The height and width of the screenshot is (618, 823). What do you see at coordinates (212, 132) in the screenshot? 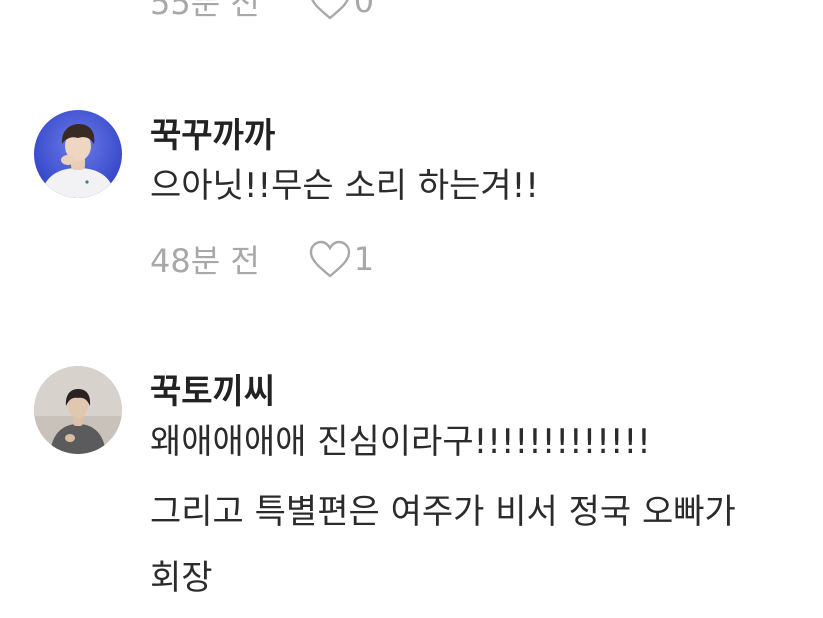
I see `comment-username: 꾹꾸까까` at bounding box center [212, 132].